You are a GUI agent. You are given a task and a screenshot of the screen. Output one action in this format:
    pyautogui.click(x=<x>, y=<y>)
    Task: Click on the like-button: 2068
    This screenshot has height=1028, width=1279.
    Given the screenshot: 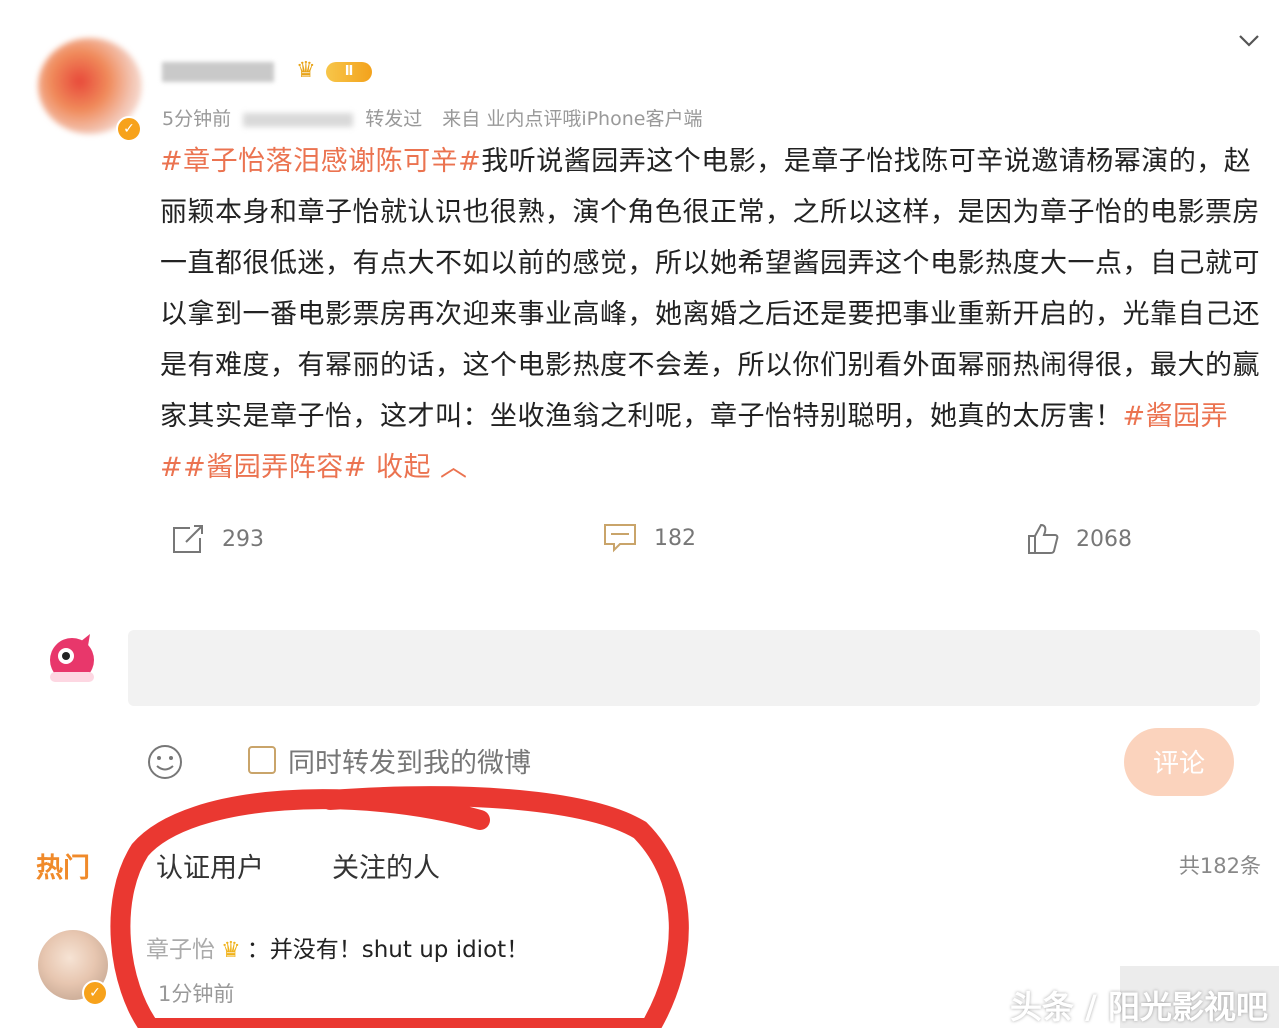 What is the action you would take?
    pyautogui.click(x=1079, y=539)
    